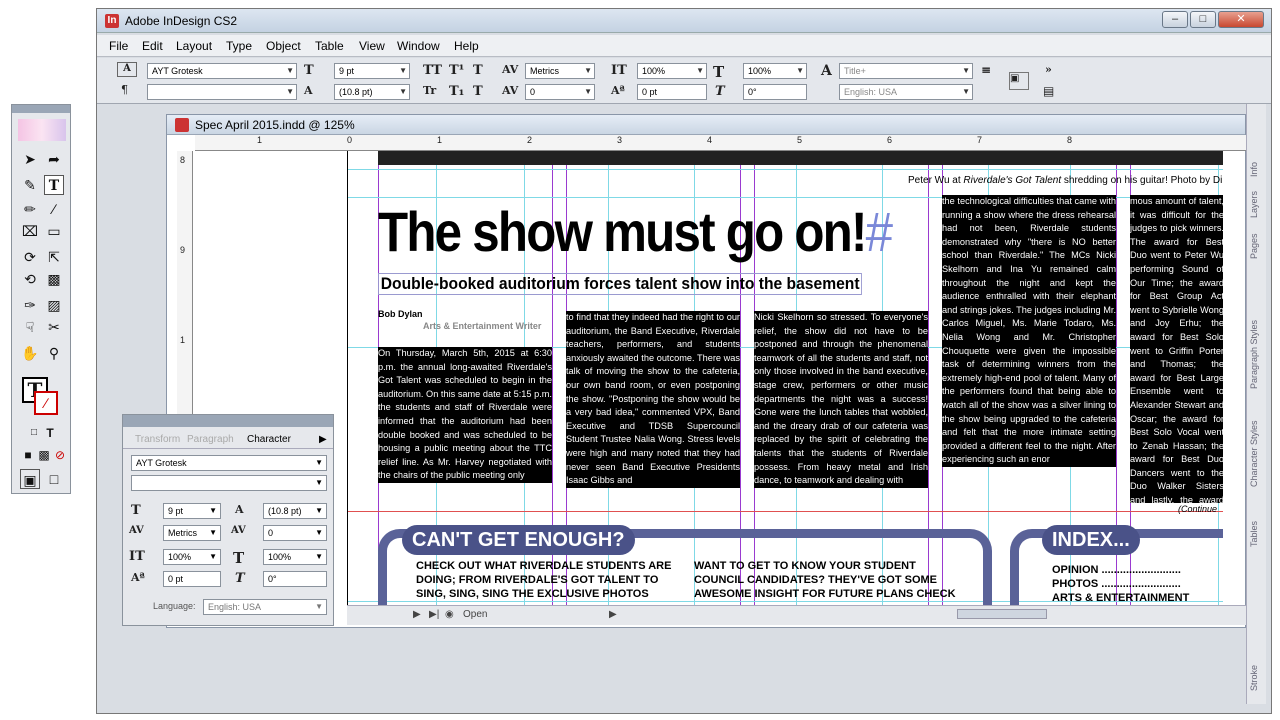  I want to click on formatting-text-icon: T, so click(50, 433).